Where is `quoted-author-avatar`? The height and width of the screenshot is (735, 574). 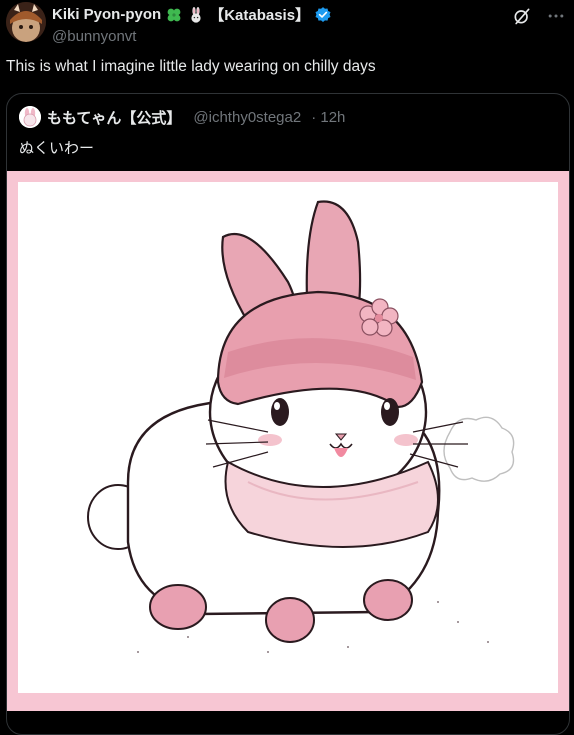 quoted-author-avatar is located at coordinates (30, 117).